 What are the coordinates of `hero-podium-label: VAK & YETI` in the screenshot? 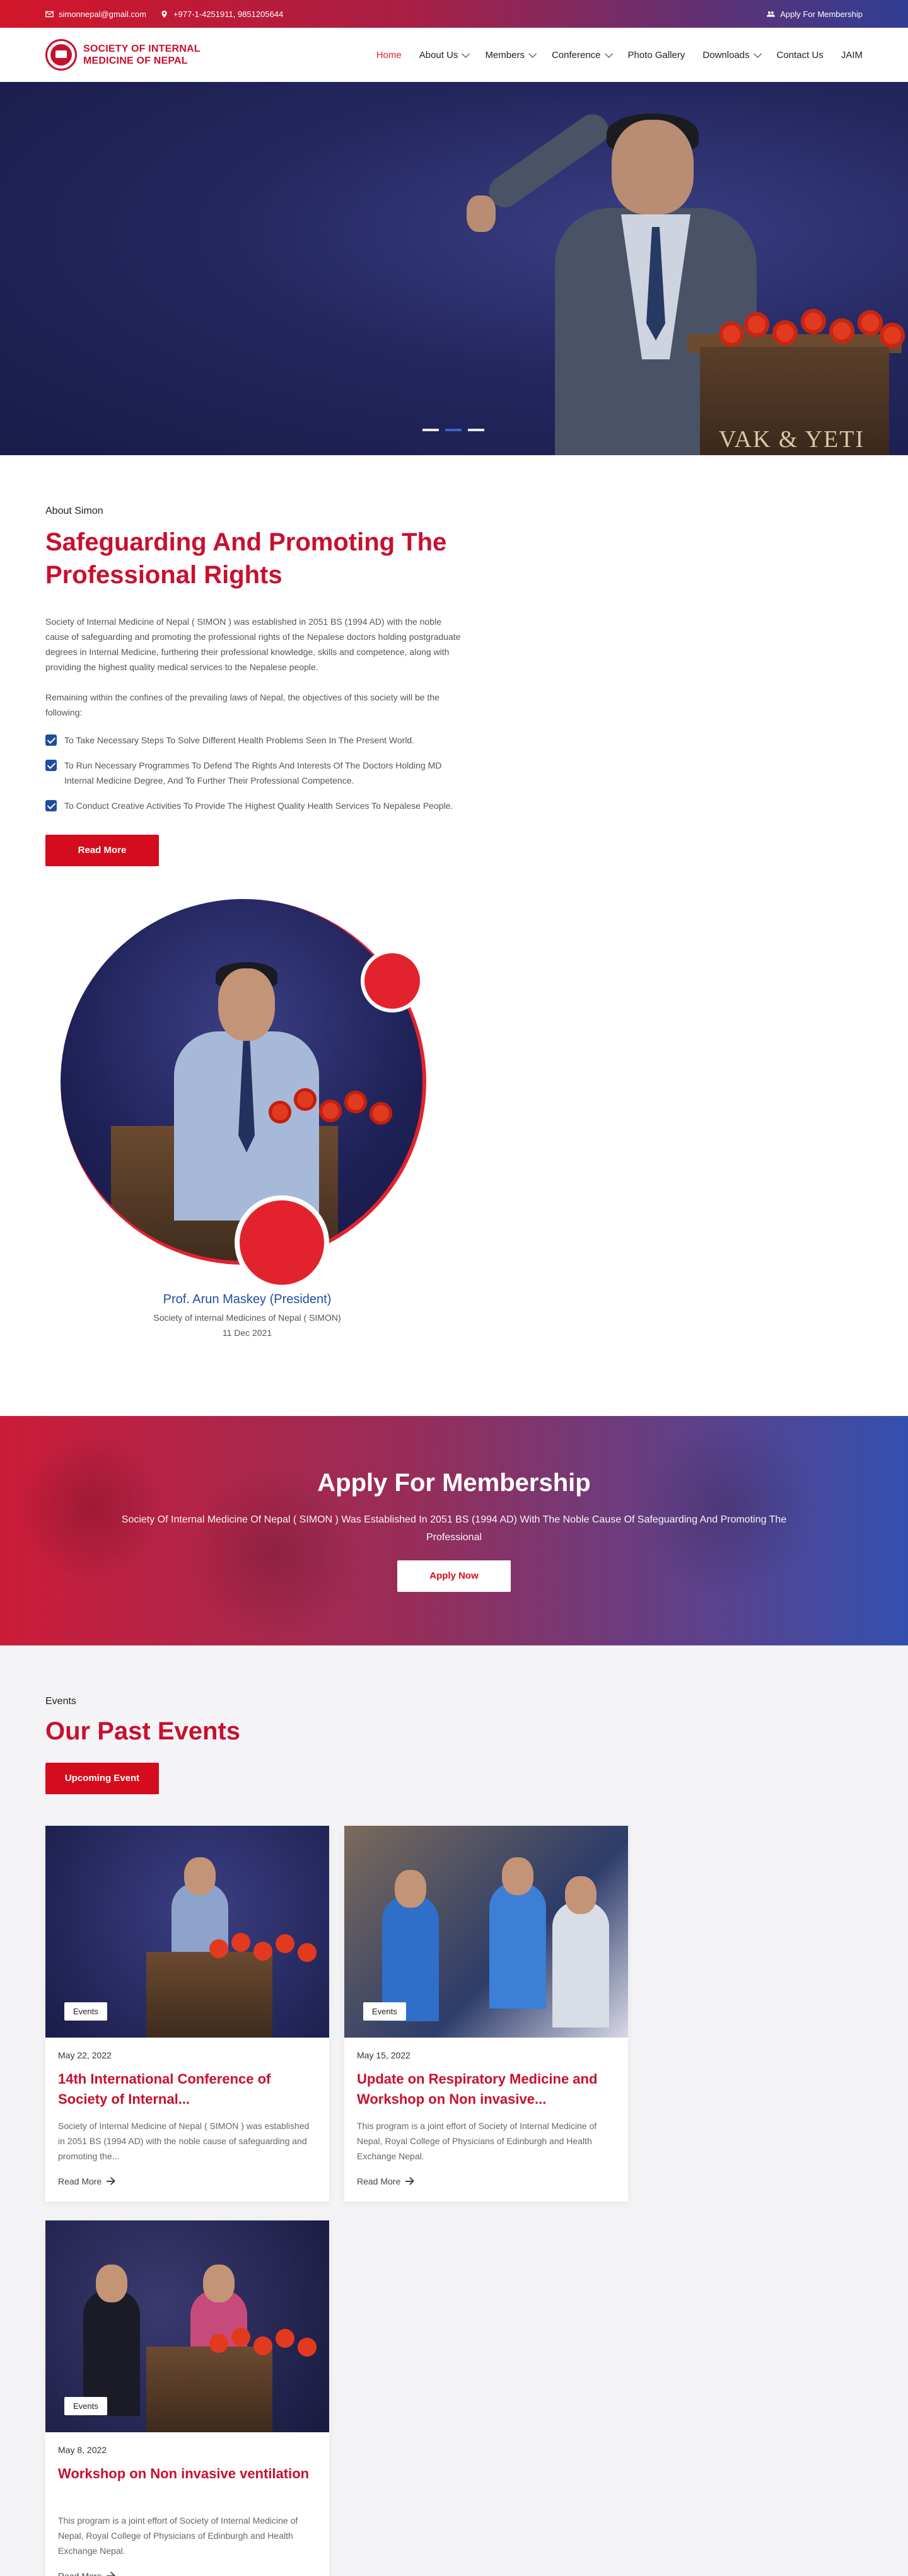 It's located at (792, 439).